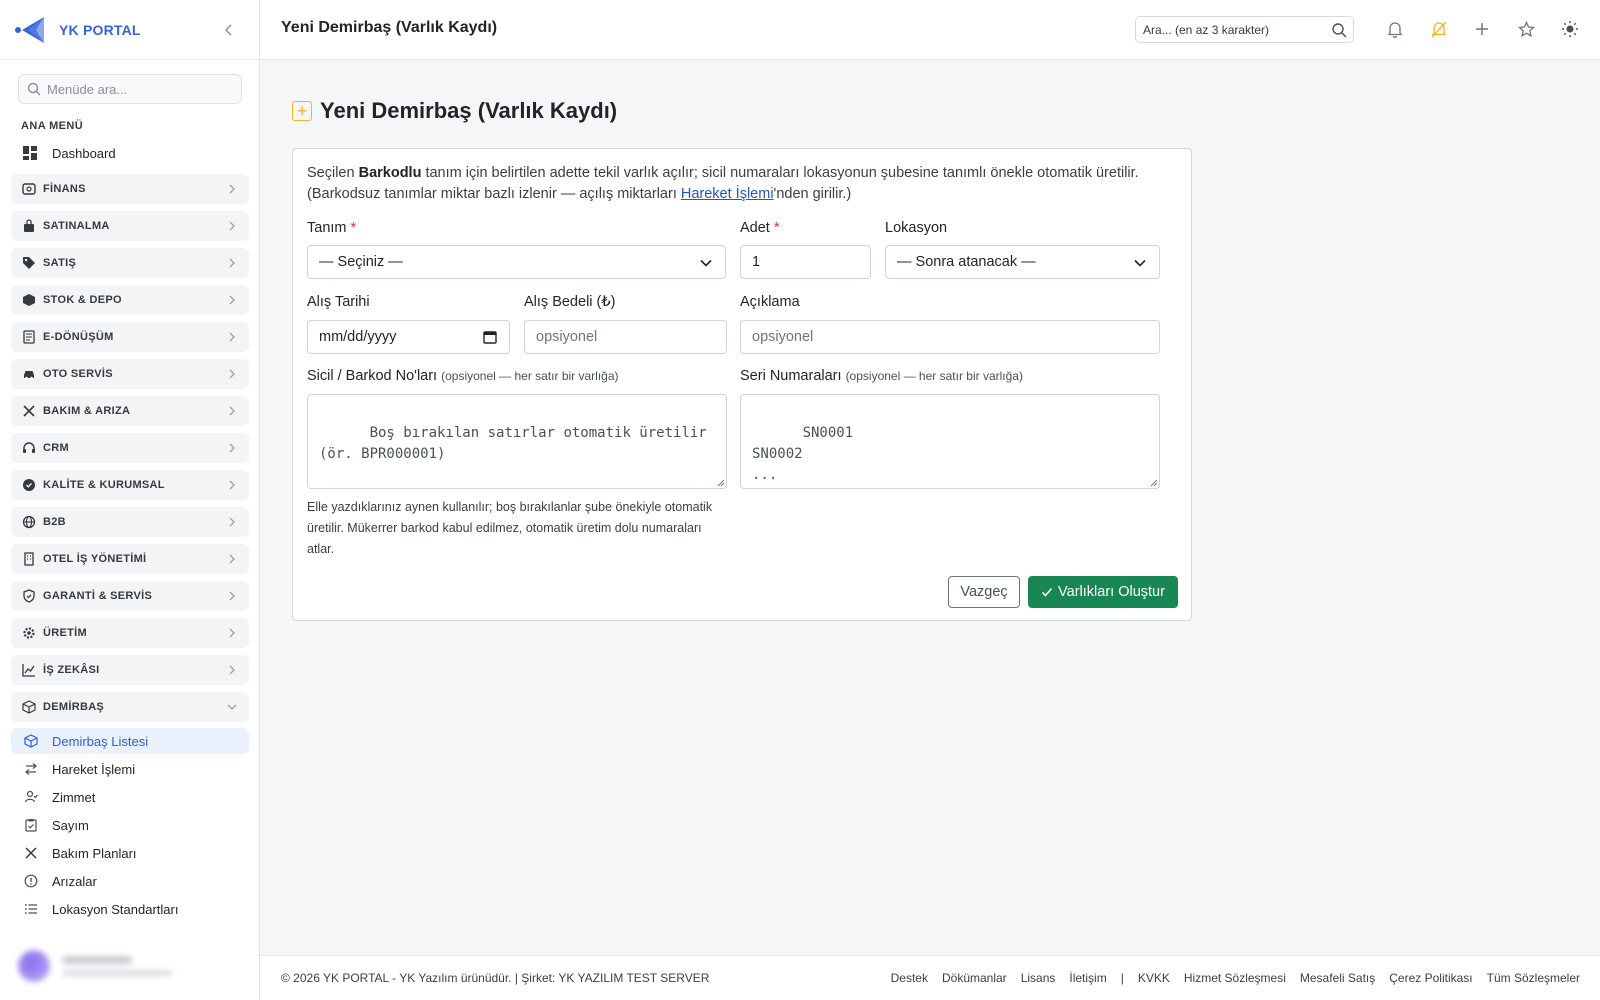 The height and width of the screenshot is (1000, 1600). I want to click on alis-tarihi-value: mm/dd/yyyy, so click(358, 337).